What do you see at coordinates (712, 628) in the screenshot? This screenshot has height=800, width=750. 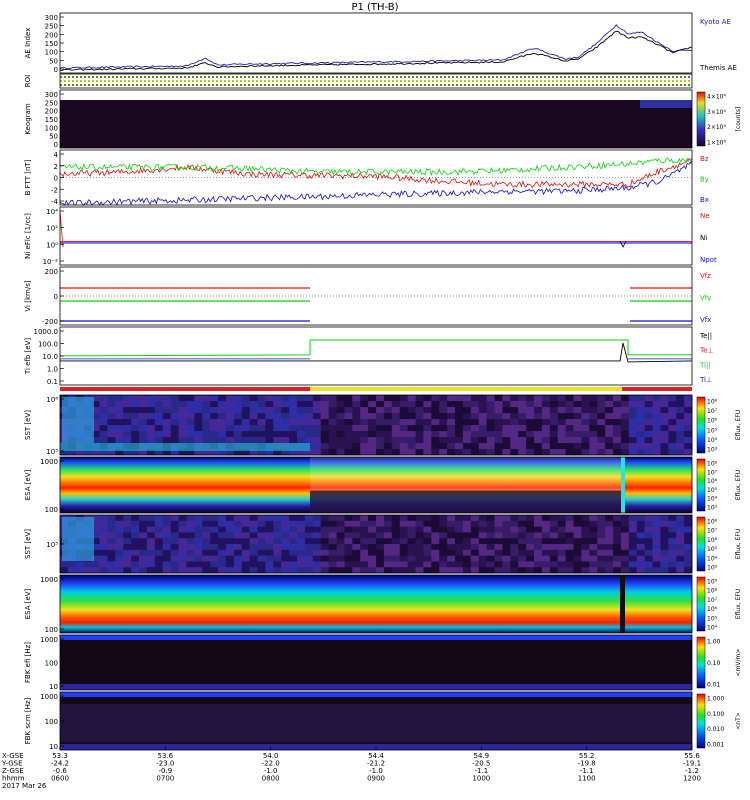 I see `colorbar-label: 10⁴` at bounding box center [712, 628].